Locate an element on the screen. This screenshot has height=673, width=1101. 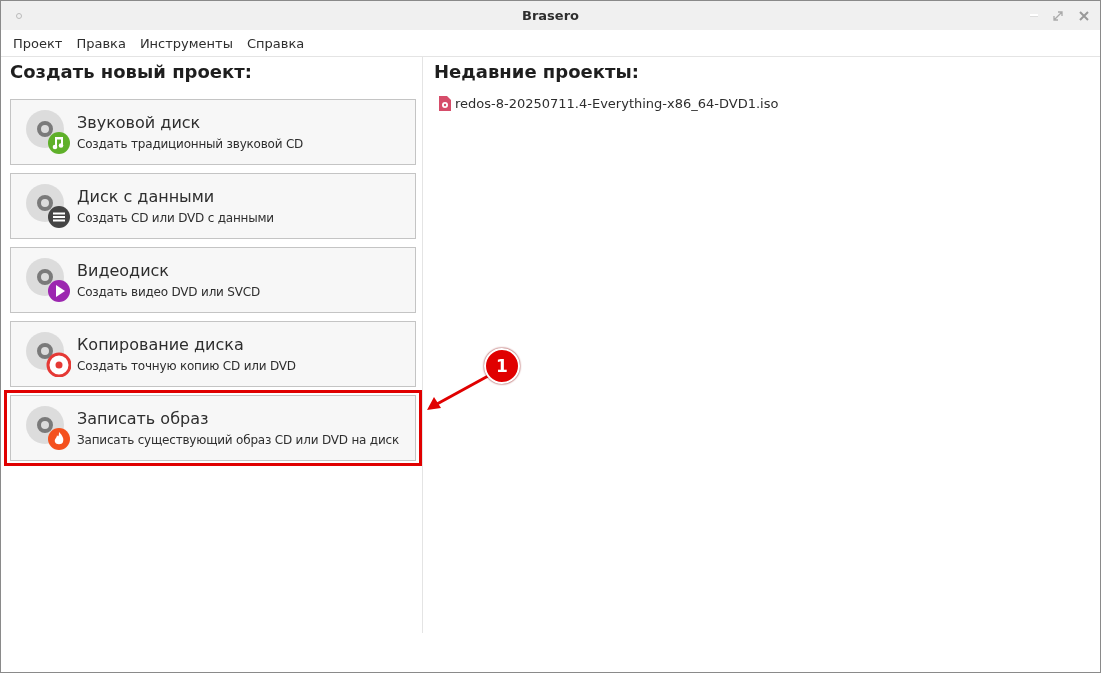
project-type-button: Диск с данными Создать CD или DVD с данными is located at coordinates (213, 206).